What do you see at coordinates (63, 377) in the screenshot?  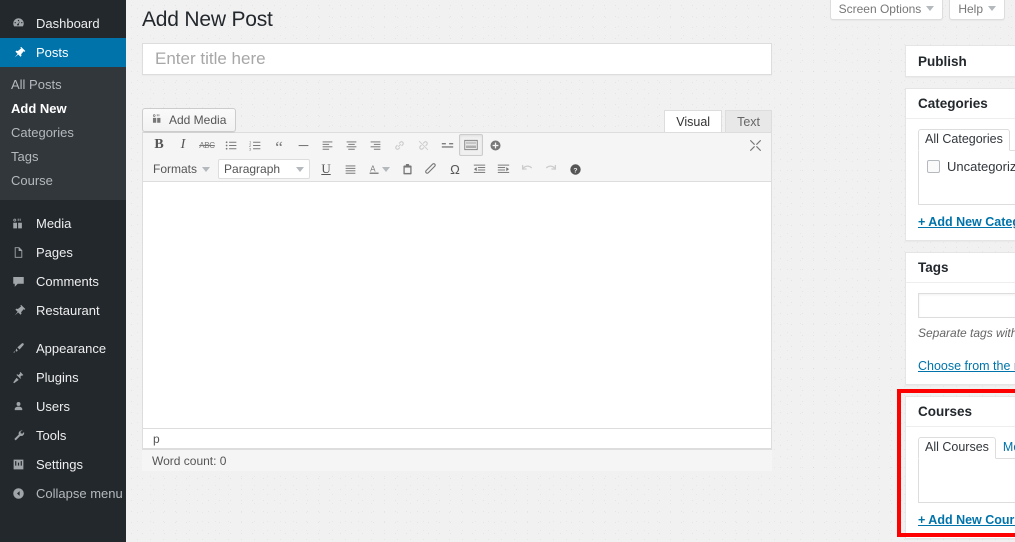 I see `sidebar-item-plugins: Plugins` at bounding box center [63, 377].